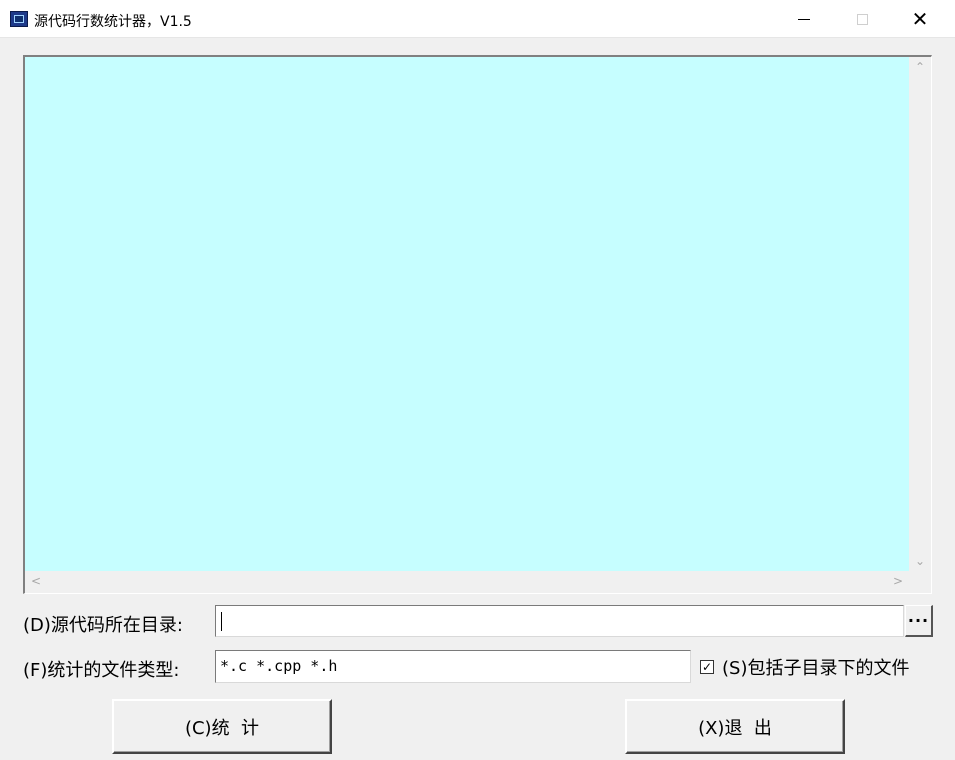 The image size is (955, 760). What do you see at coordinates (920, 67) in the screenshot?
I see `scroll-up-icon: ⌃` at bounding box center [920, 67].